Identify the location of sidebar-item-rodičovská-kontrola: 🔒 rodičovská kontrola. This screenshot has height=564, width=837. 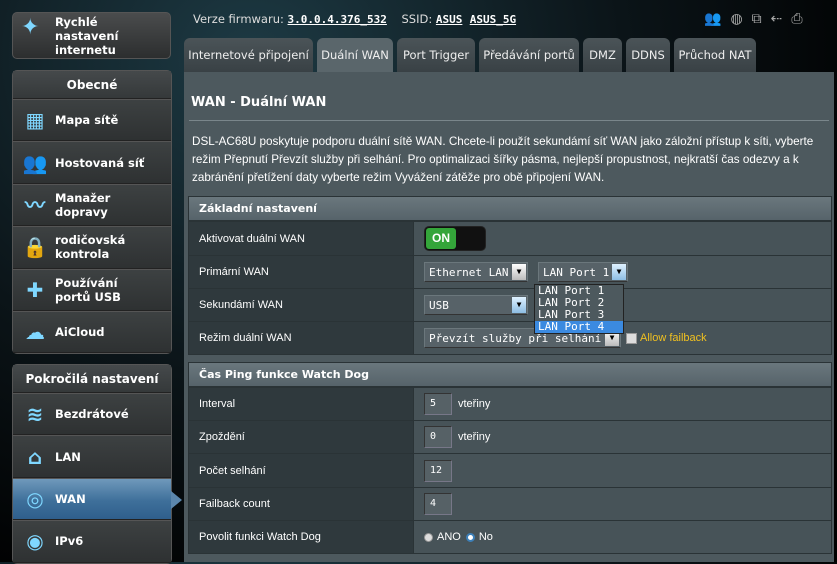
(92, 247).